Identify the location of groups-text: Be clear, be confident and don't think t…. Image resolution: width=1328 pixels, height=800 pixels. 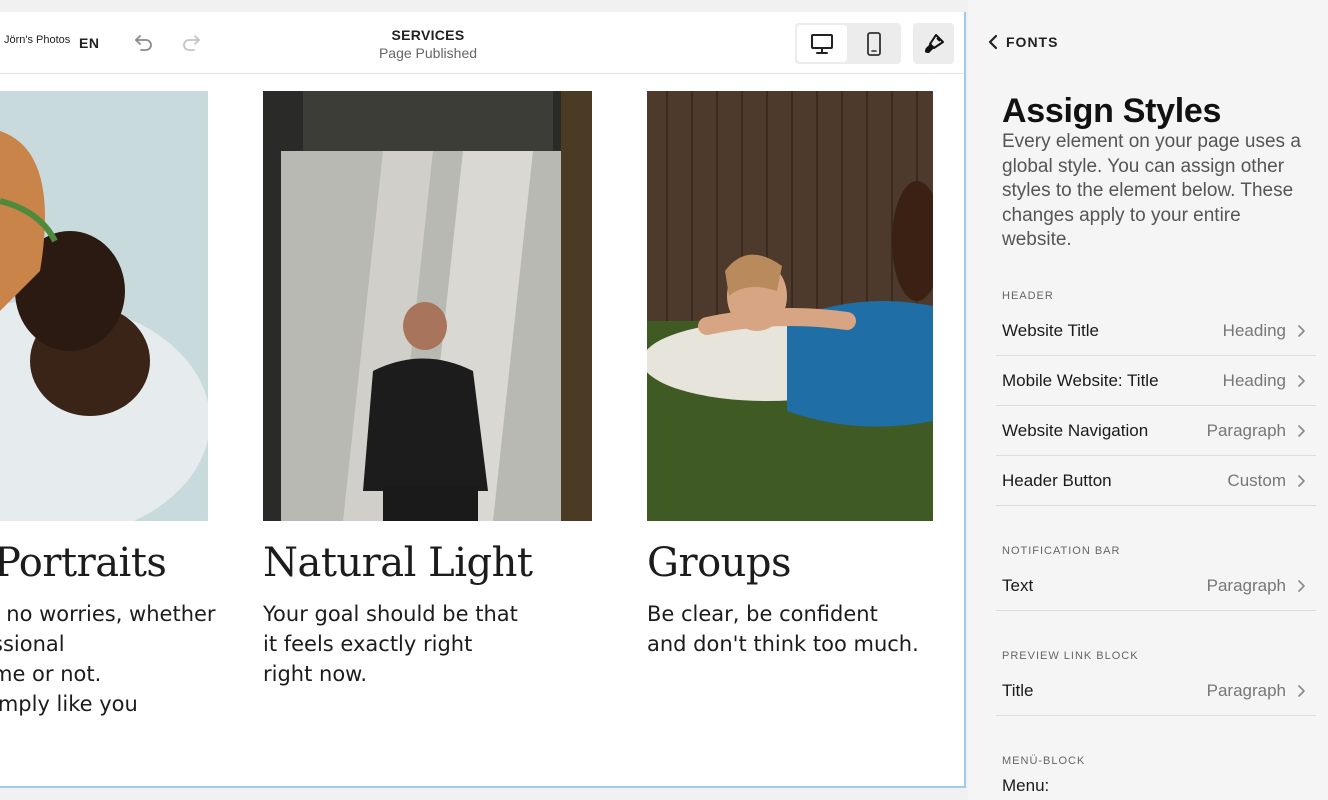
(783, 629).